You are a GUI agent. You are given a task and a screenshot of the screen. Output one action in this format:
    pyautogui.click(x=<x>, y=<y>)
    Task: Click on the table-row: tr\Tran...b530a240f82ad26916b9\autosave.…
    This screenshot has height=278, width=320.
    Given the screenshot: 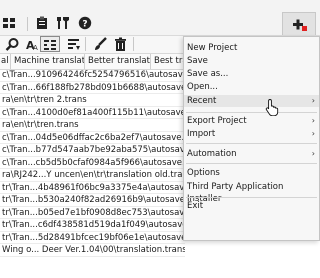 What is the action you would take?
    pyautogui.click(x=92, y=200)
    